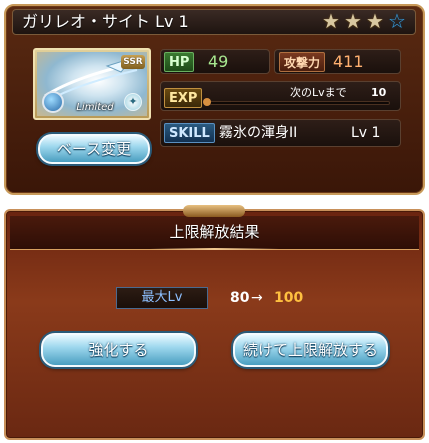  Describe the element at coordinates (302, 62) in the screenshot. I see `attack-label: 攻撃力` at that location.